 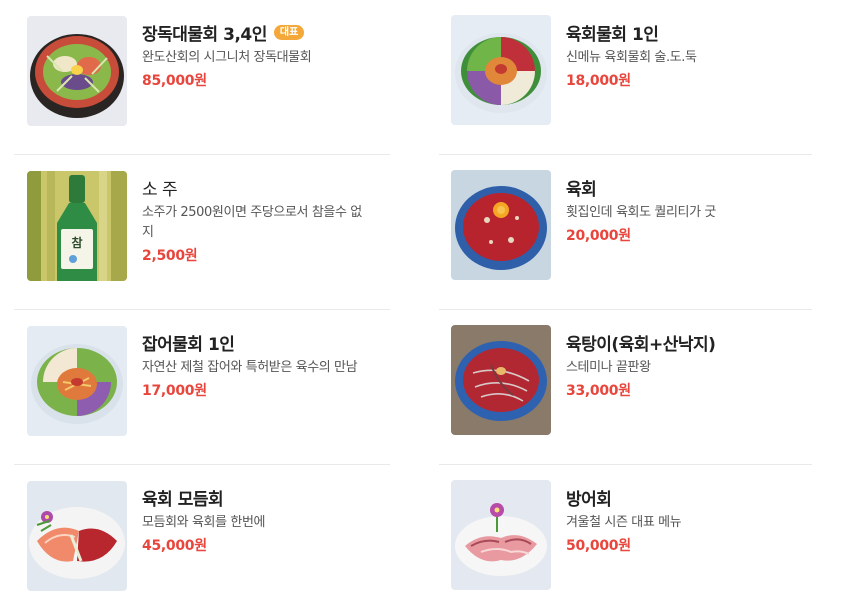 I want to click on yukhoe-modeumhoe-photo, so click(x=77, y=536).